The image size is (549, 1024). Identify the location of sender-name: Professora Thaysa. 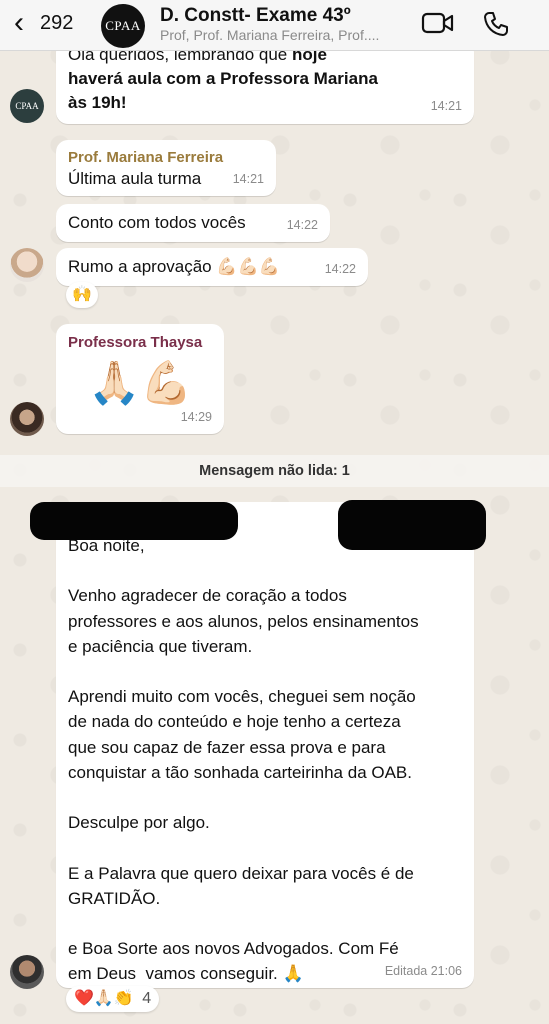
(135, 343).